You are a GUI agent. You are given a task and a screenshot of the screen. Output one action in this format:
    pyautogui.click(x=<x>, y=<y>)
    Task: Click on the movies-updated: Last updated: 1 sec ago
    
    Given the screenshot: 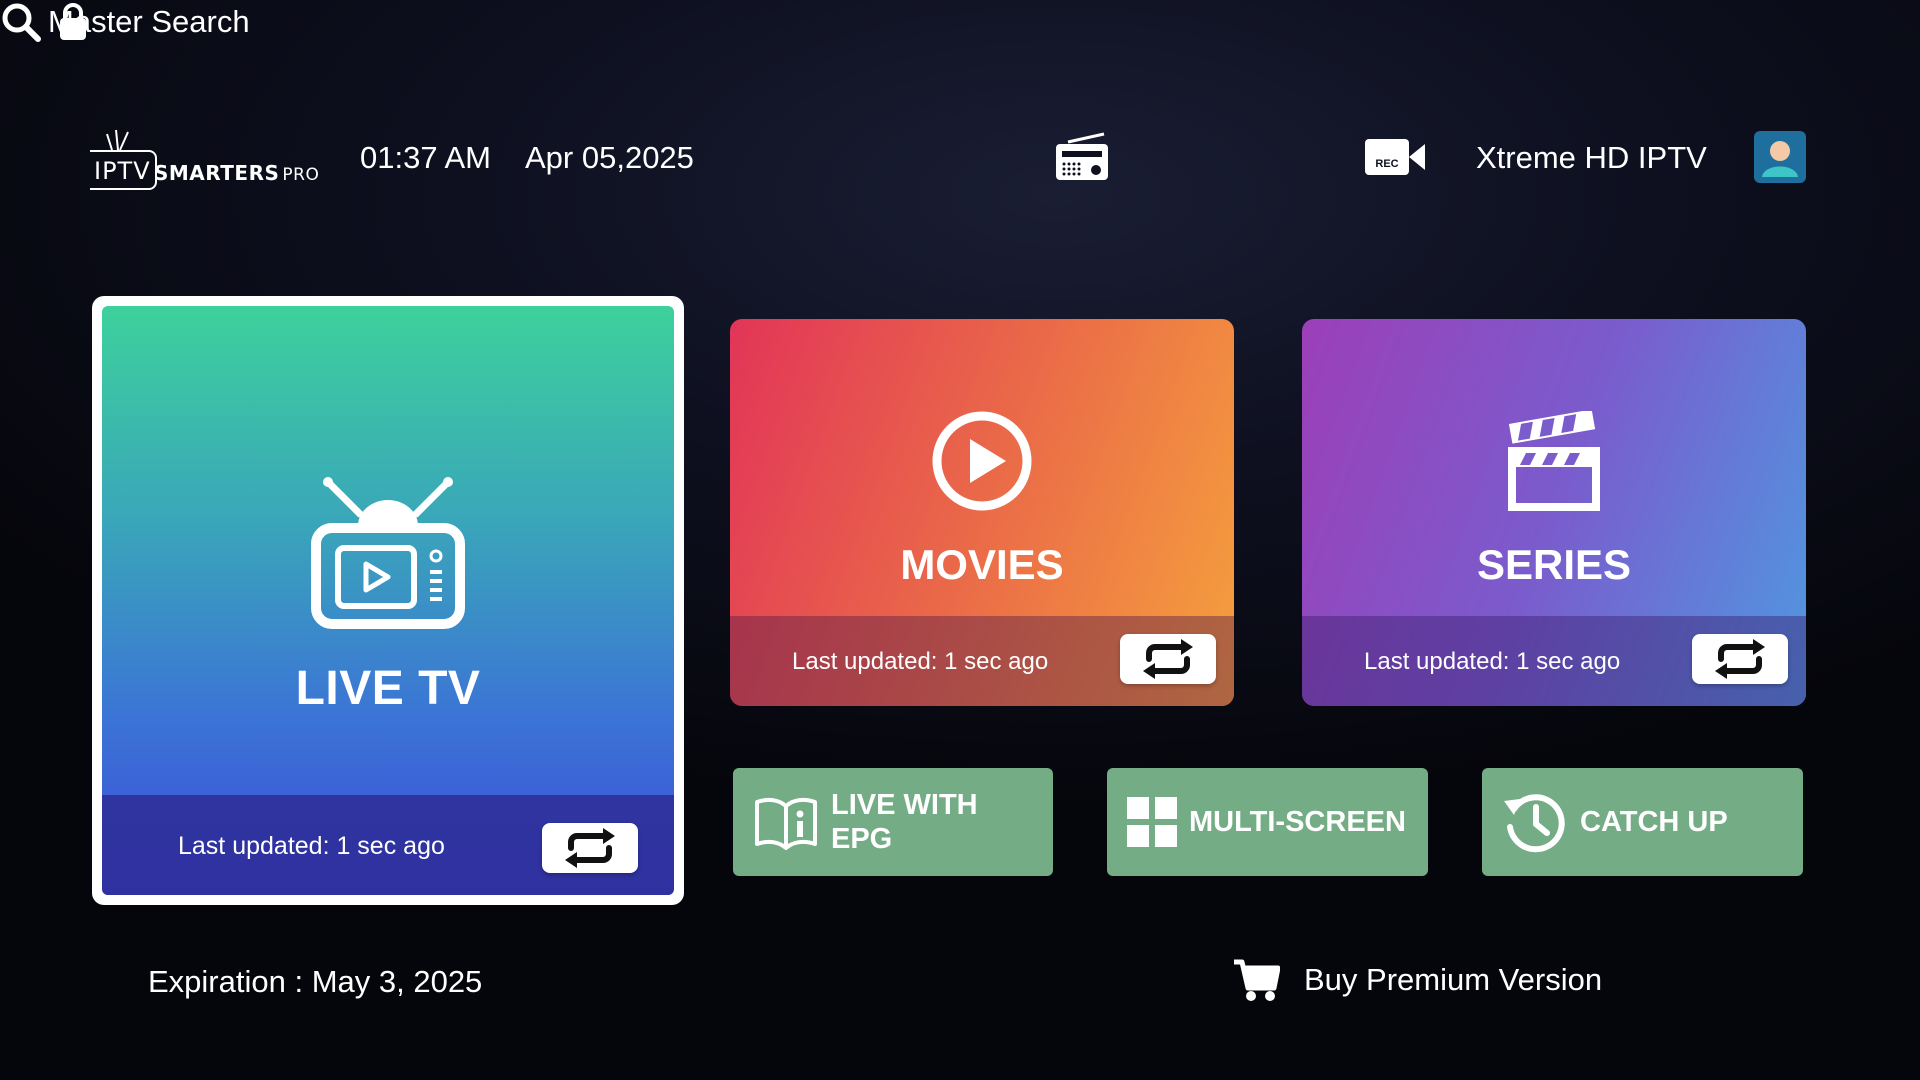 What is the action you would take?
    pyautogui.click(x=920, y=661)
    